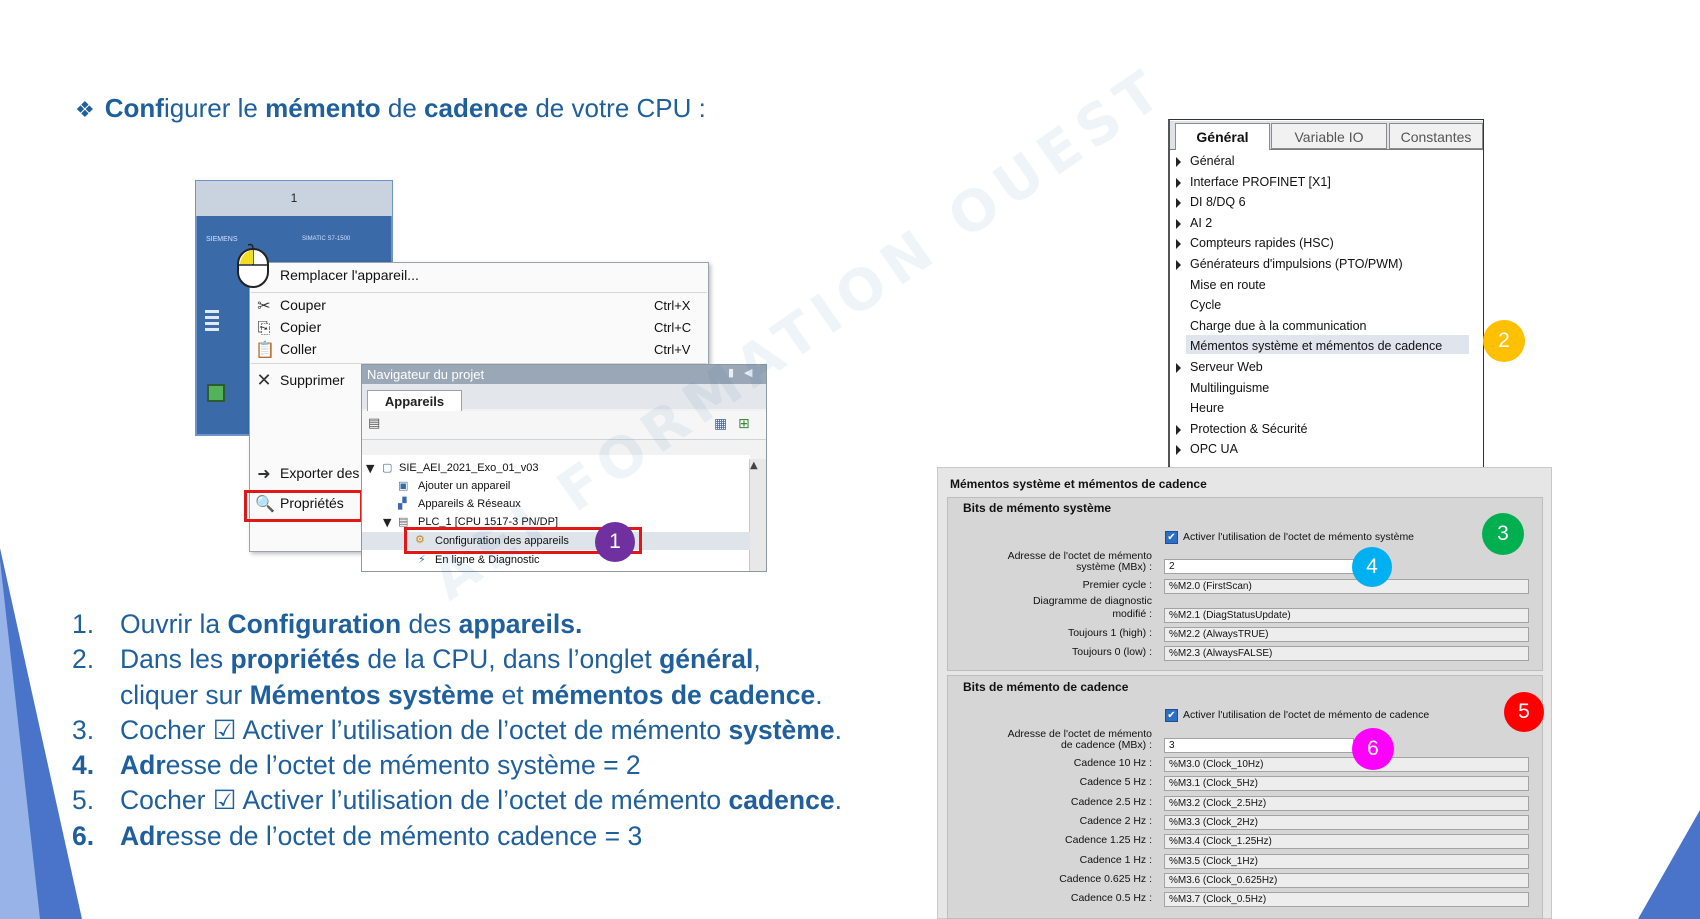 This screenshot has width=1700, height=919. What do you see at coordinates (1278, 326) in the screenshot?
I see `properties-item: Charge due à la communication` at bounding box center [1278, 326].